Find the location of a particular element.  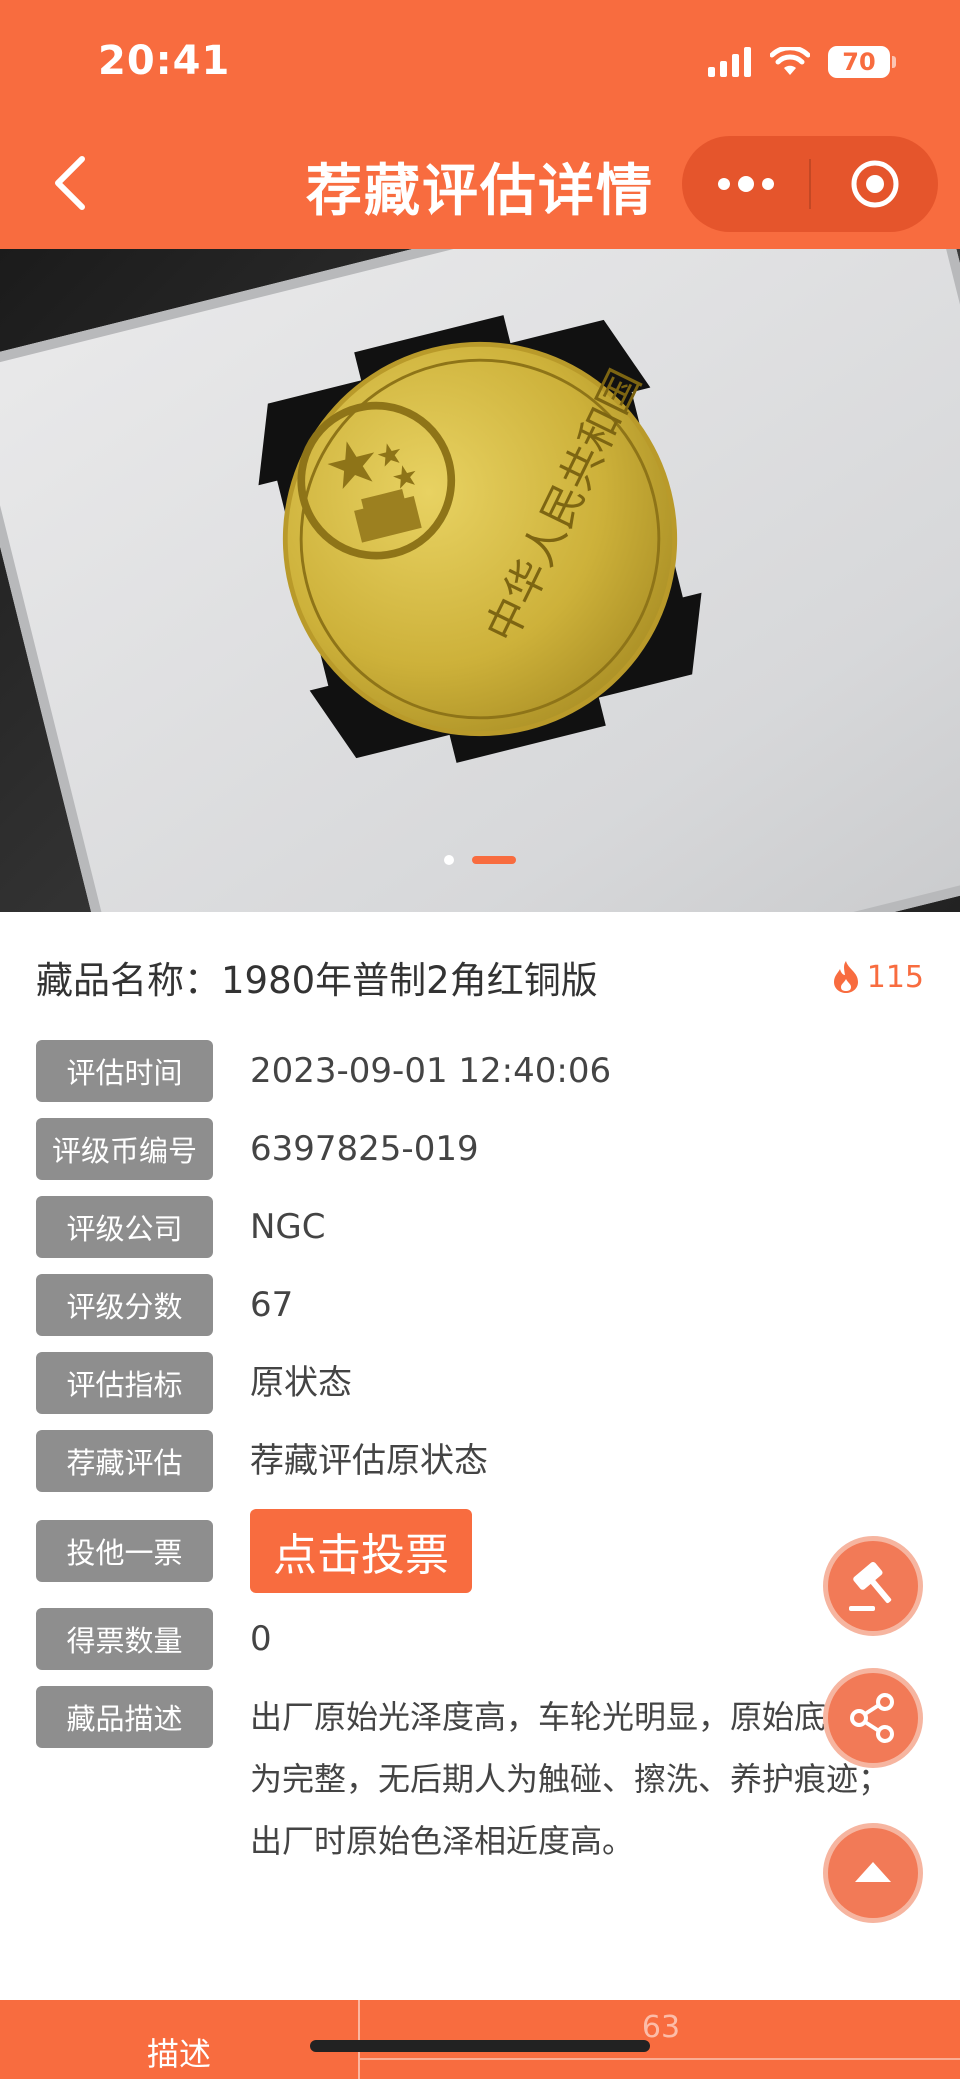

vote-count-row: 得票数量 0 is located at coordinates (154, 1639).